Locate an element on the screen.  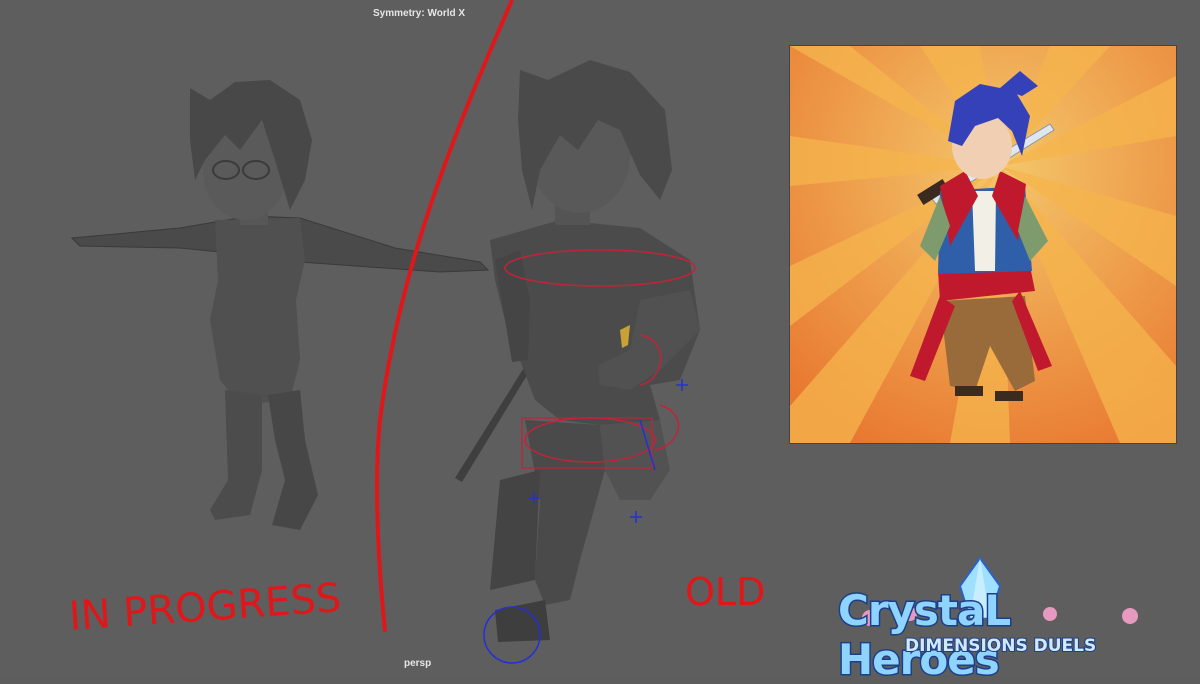
label-old: OLD is located at coordinates (725, 592).